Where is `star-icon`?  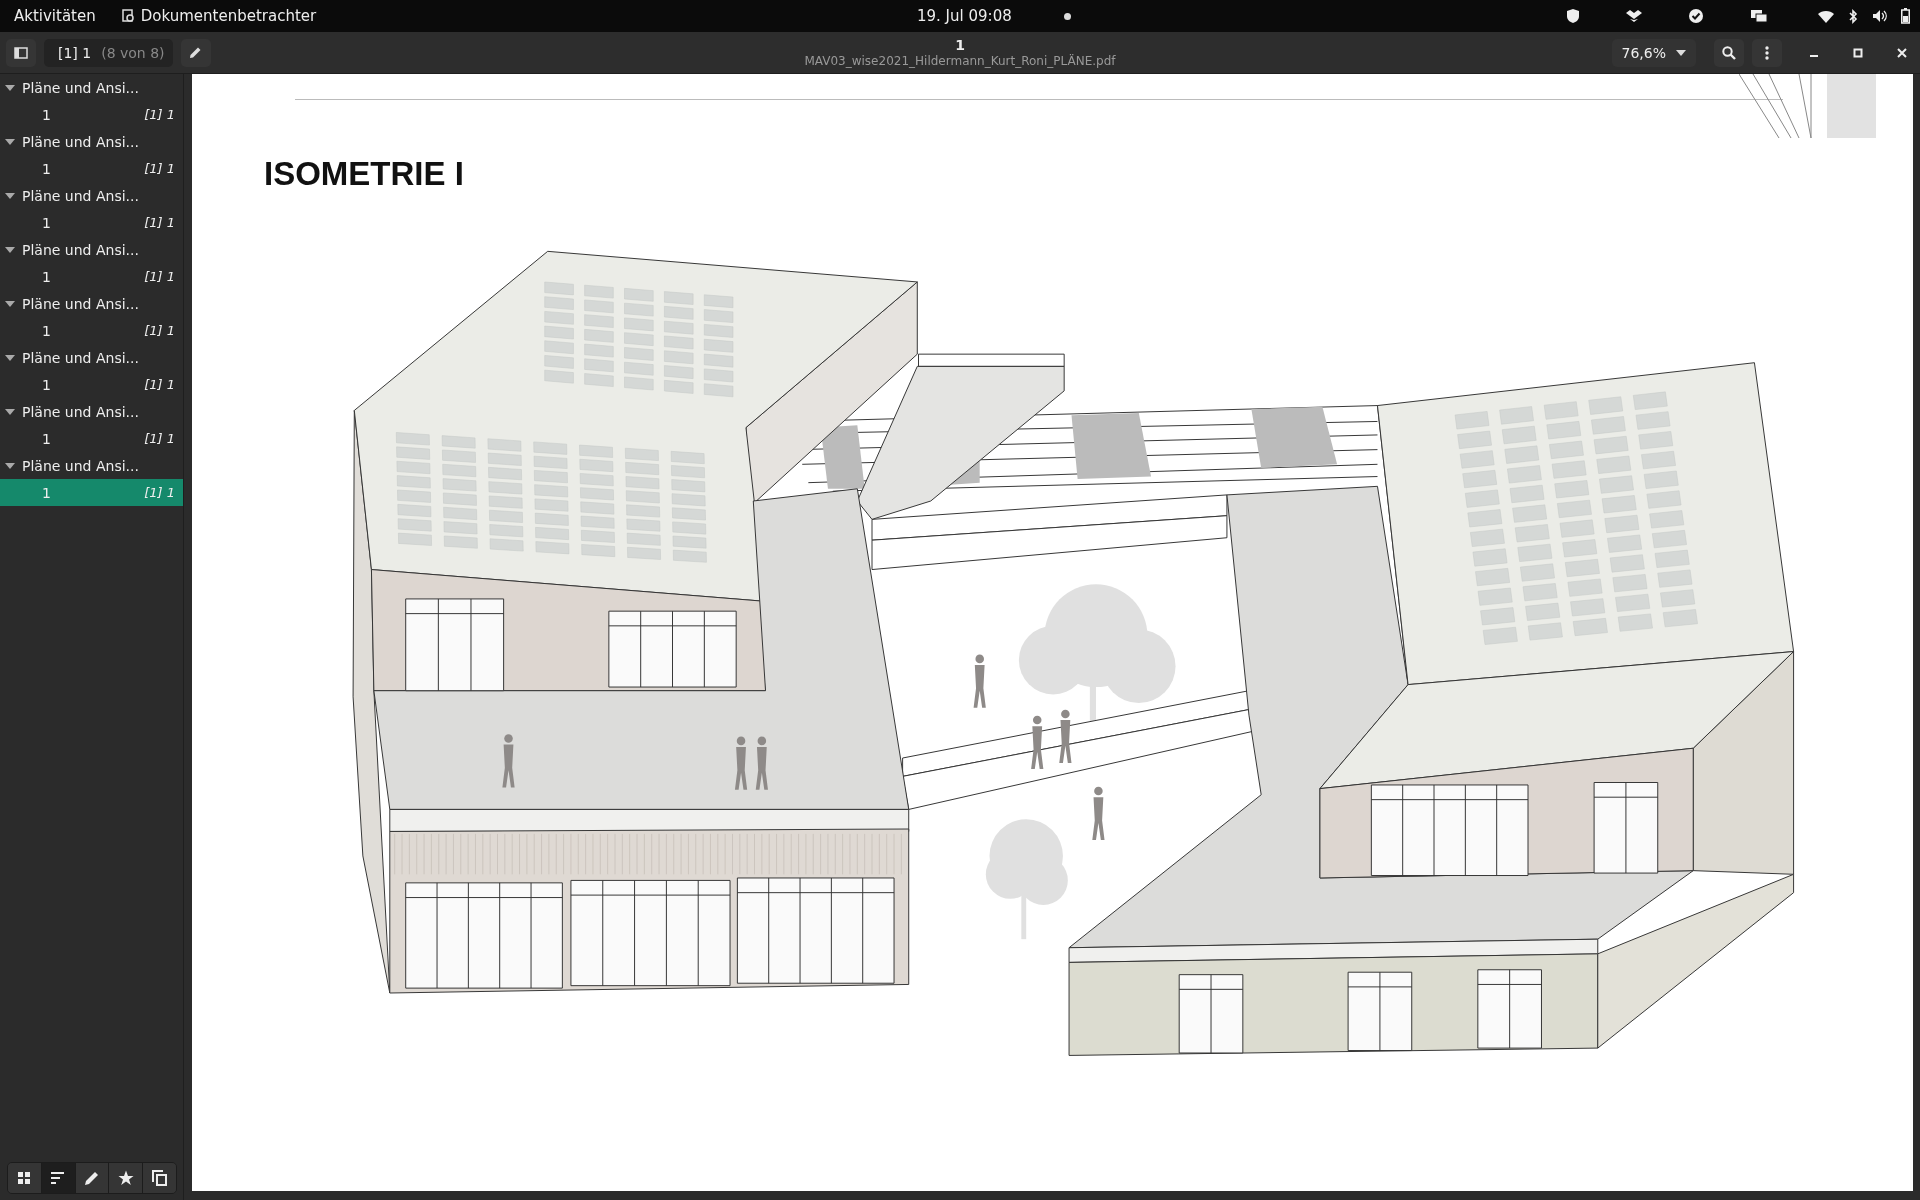
star-icon is located at coordinates (125, 1178).